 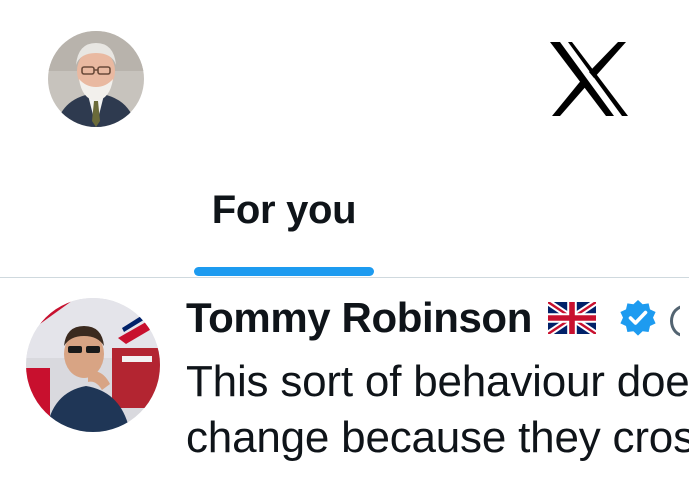 I want to click on user-avatar-icon, so click(x=96, y=79).